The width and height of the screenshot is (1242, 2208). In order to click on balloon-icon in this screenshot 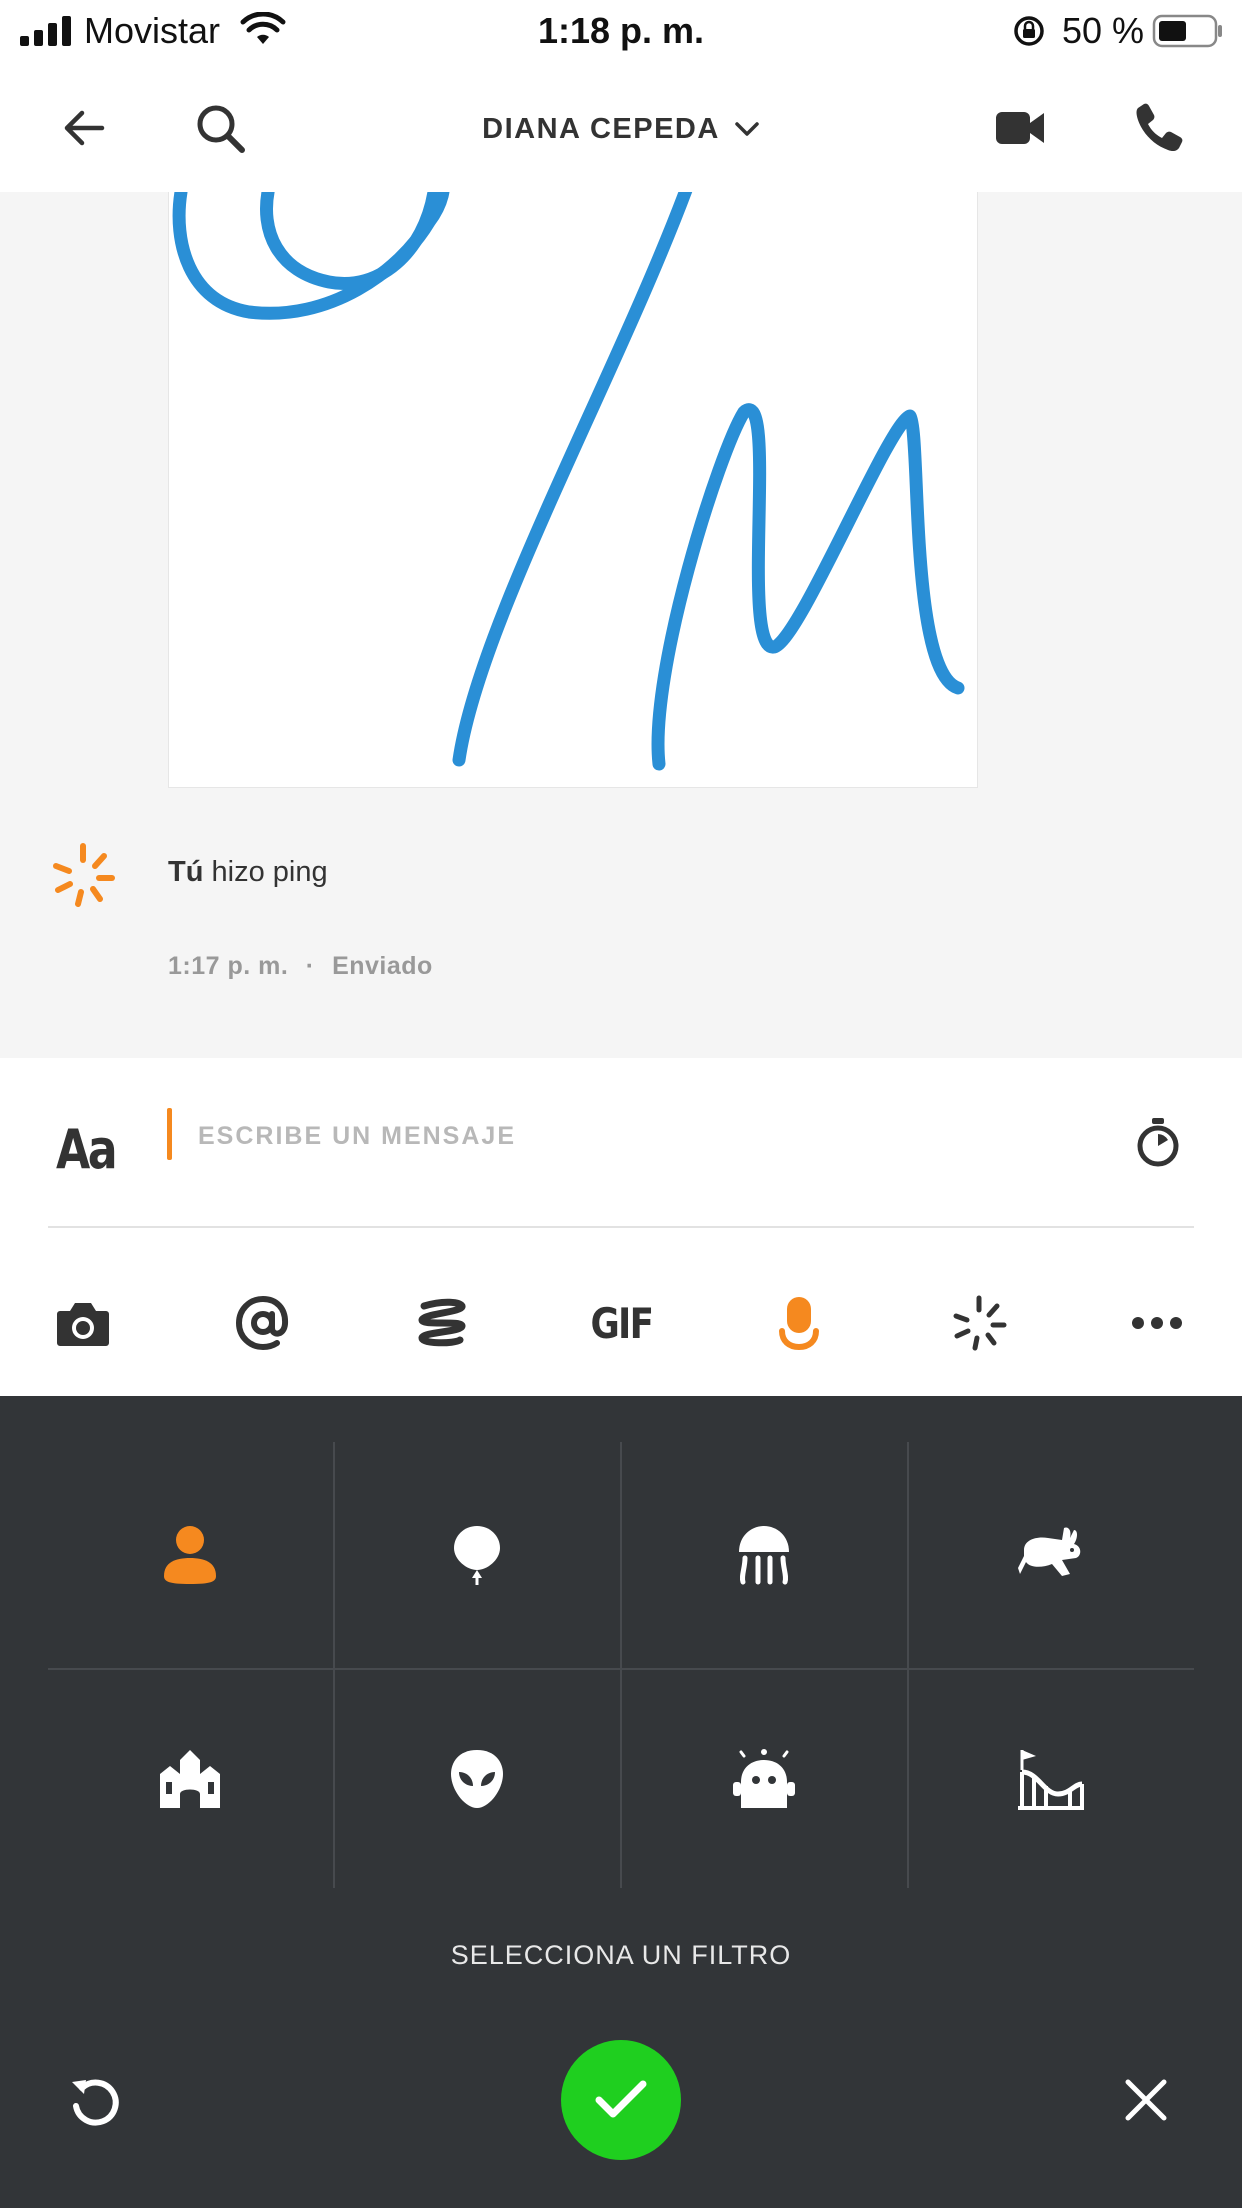, I will do `click(477, 1555)`.